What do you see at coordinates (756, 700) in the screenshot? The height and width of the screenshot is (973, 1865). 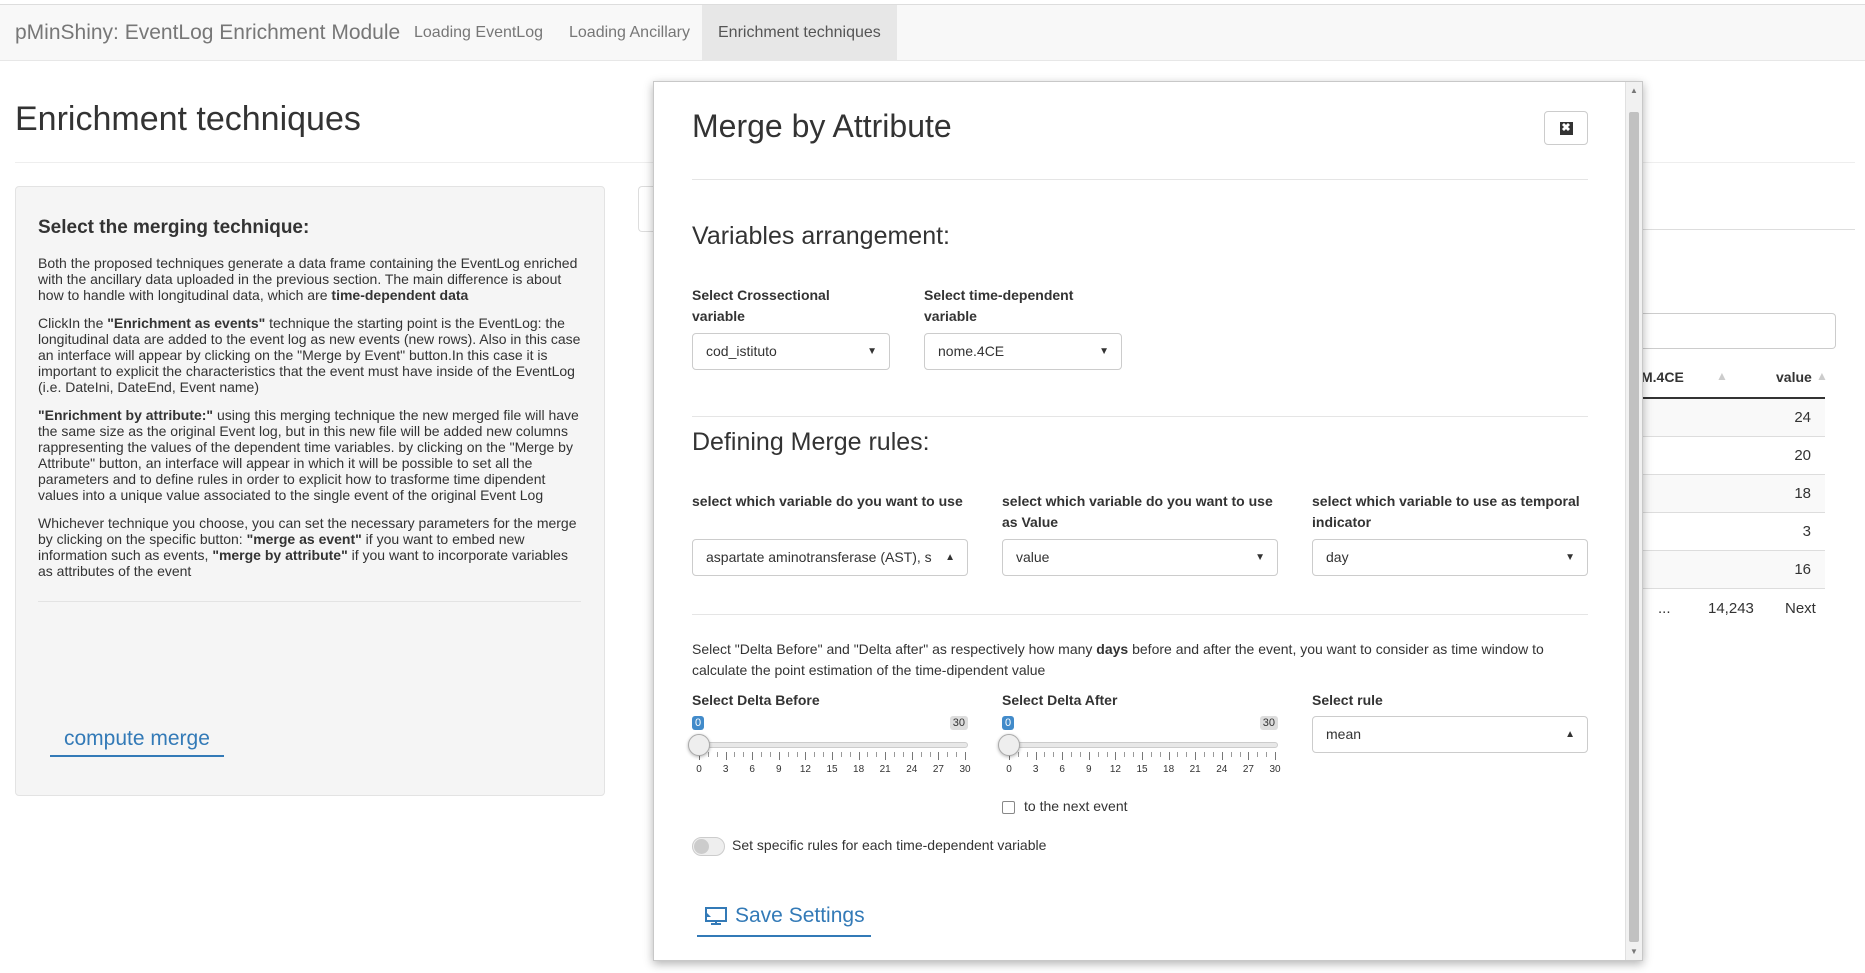 I see `delta-before-label: Select Delta Before` at bounding box center [756, 700].